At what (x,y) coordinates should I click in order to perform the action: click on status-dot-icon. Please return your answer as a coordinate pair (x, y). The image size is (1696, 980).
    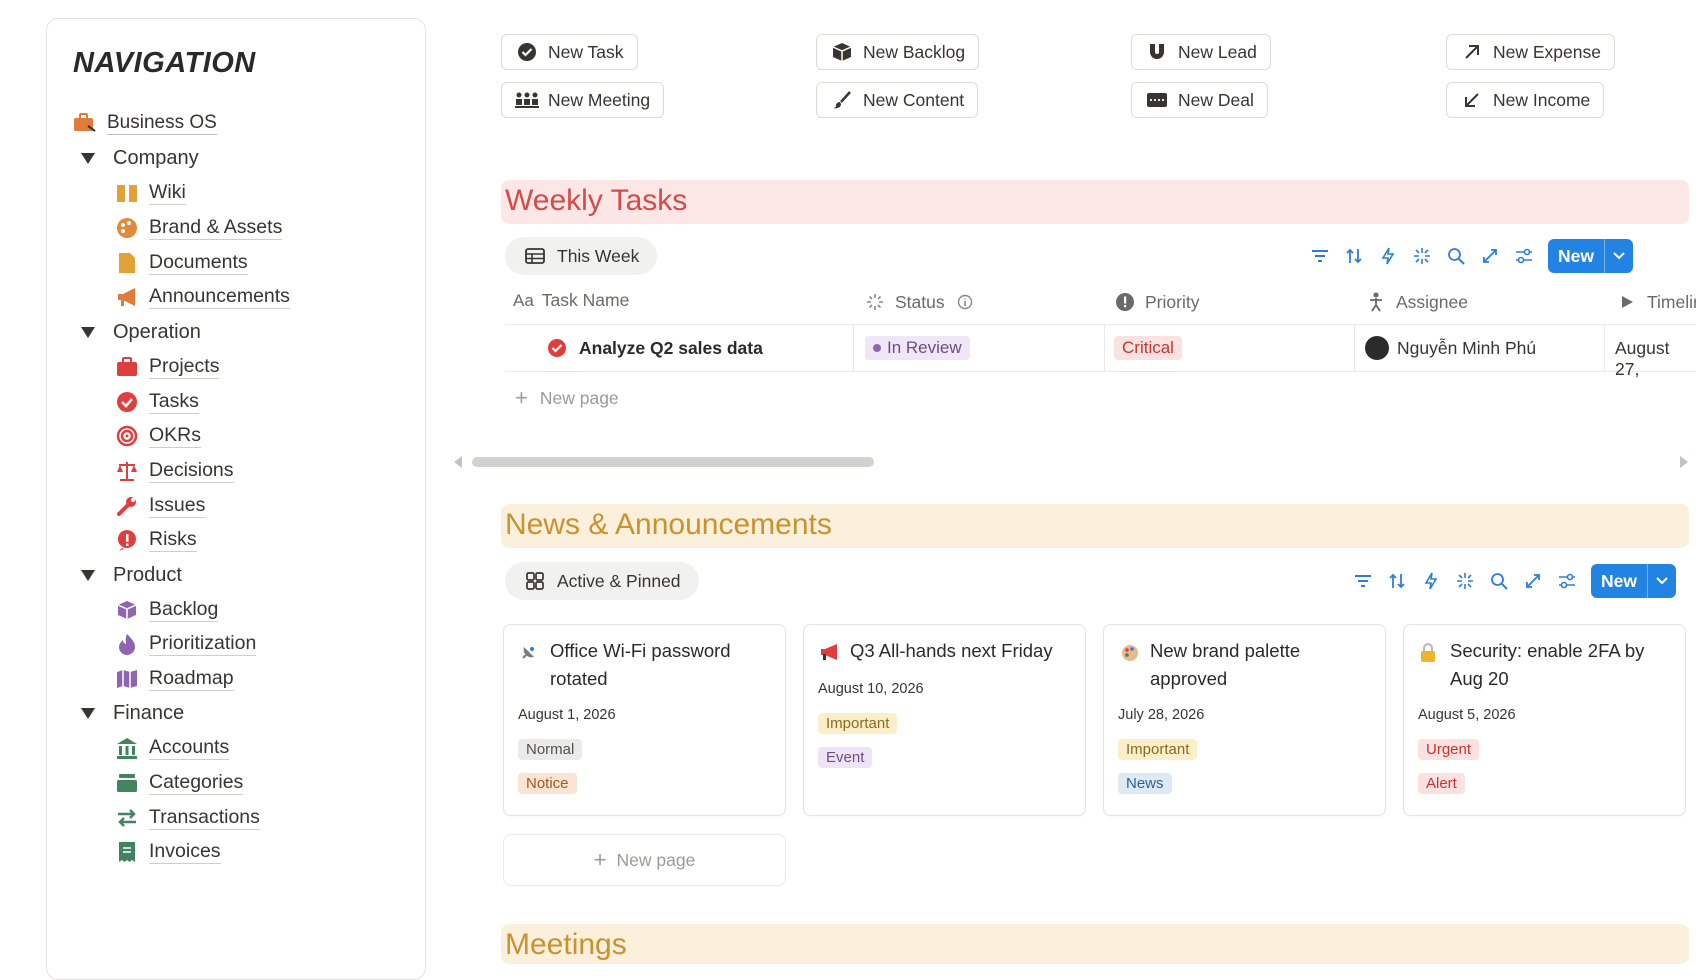
    Looking at the image, I should click on (877, 348).